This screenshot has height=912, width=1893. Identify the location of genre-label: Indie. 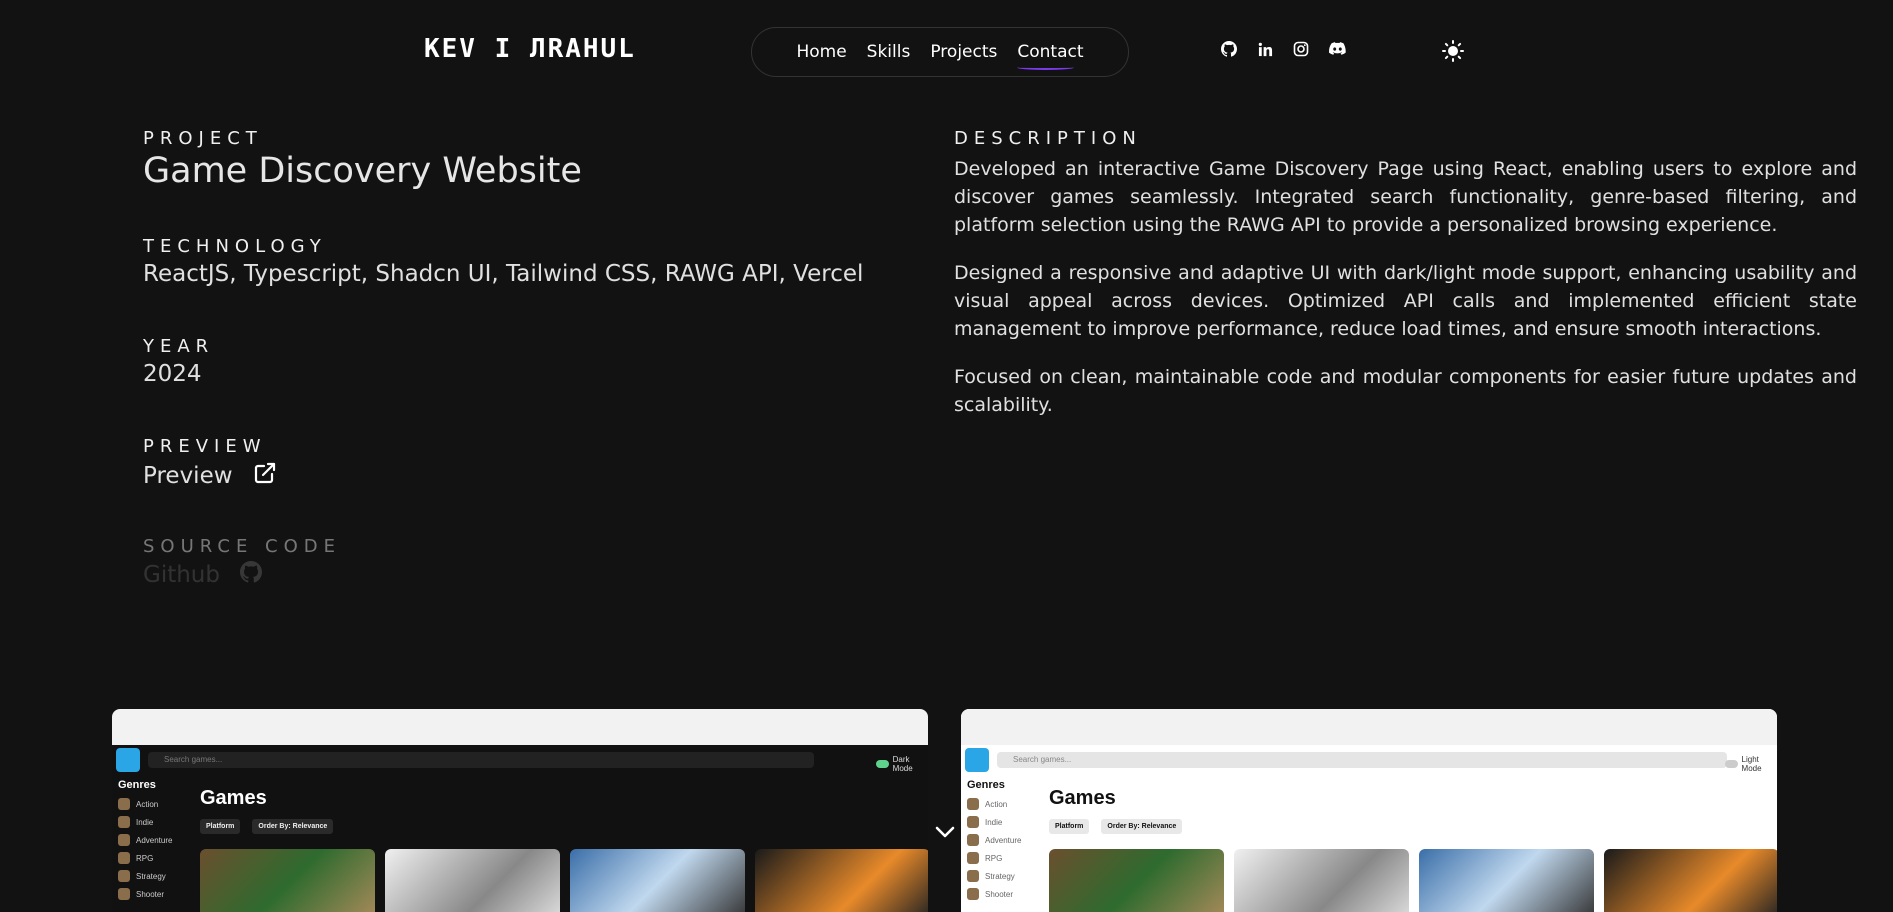
(994, 822).